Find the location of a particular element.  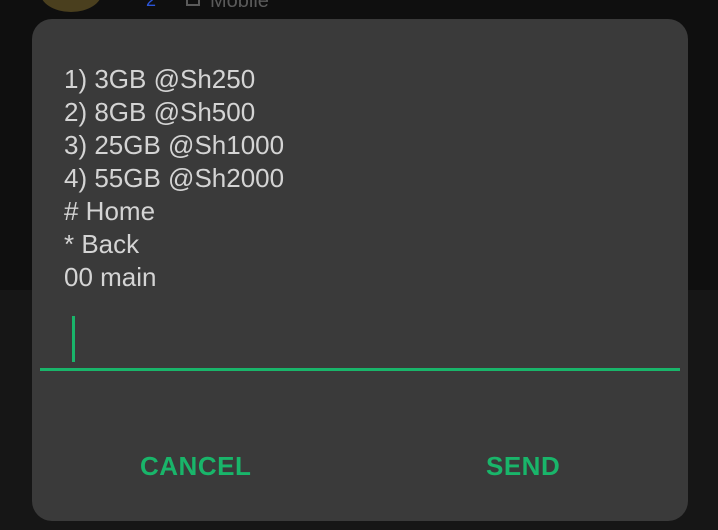

message-line: 00 main is located at coordinates (110, 277).